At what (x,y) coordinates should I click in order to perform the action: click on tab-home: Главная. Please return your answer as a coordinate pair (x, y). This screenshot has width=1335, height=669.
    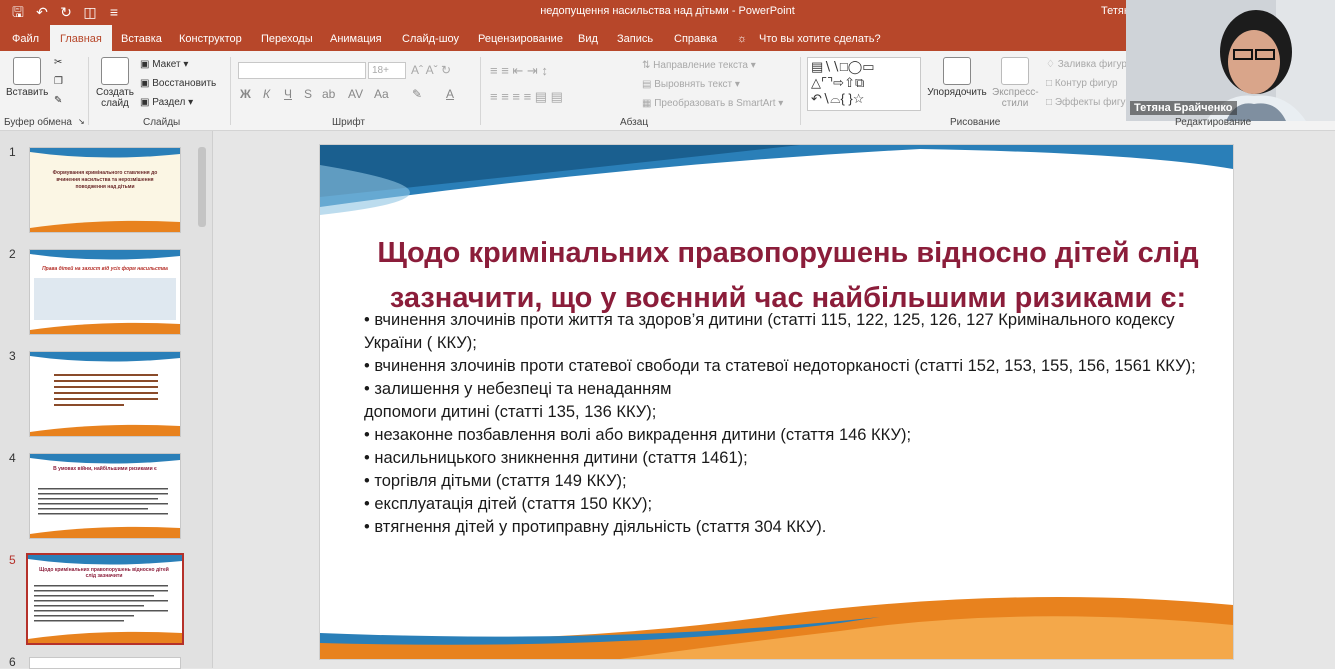
    Looking at the image, I should click on (81, 38).